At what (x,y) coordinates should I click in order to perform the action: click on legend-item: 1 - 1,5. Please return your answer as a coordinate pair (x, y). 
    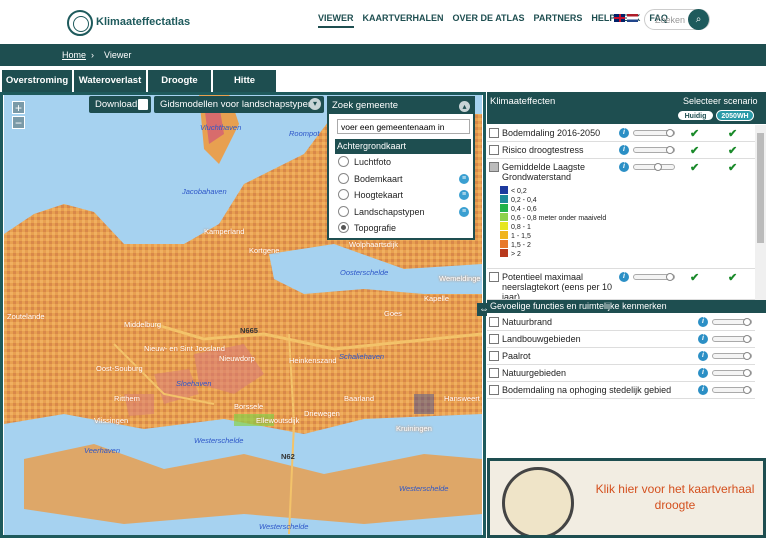
    Looking at the image, I should click on (515, 235).